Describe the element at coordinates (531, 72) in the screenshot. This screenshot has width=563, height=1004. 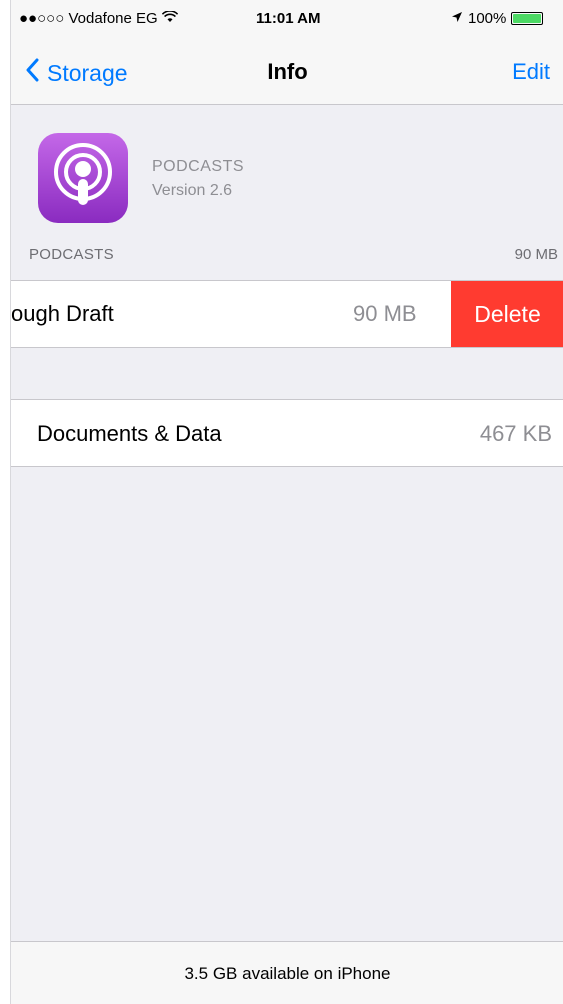
I see `edit-button: Edit` at that location.